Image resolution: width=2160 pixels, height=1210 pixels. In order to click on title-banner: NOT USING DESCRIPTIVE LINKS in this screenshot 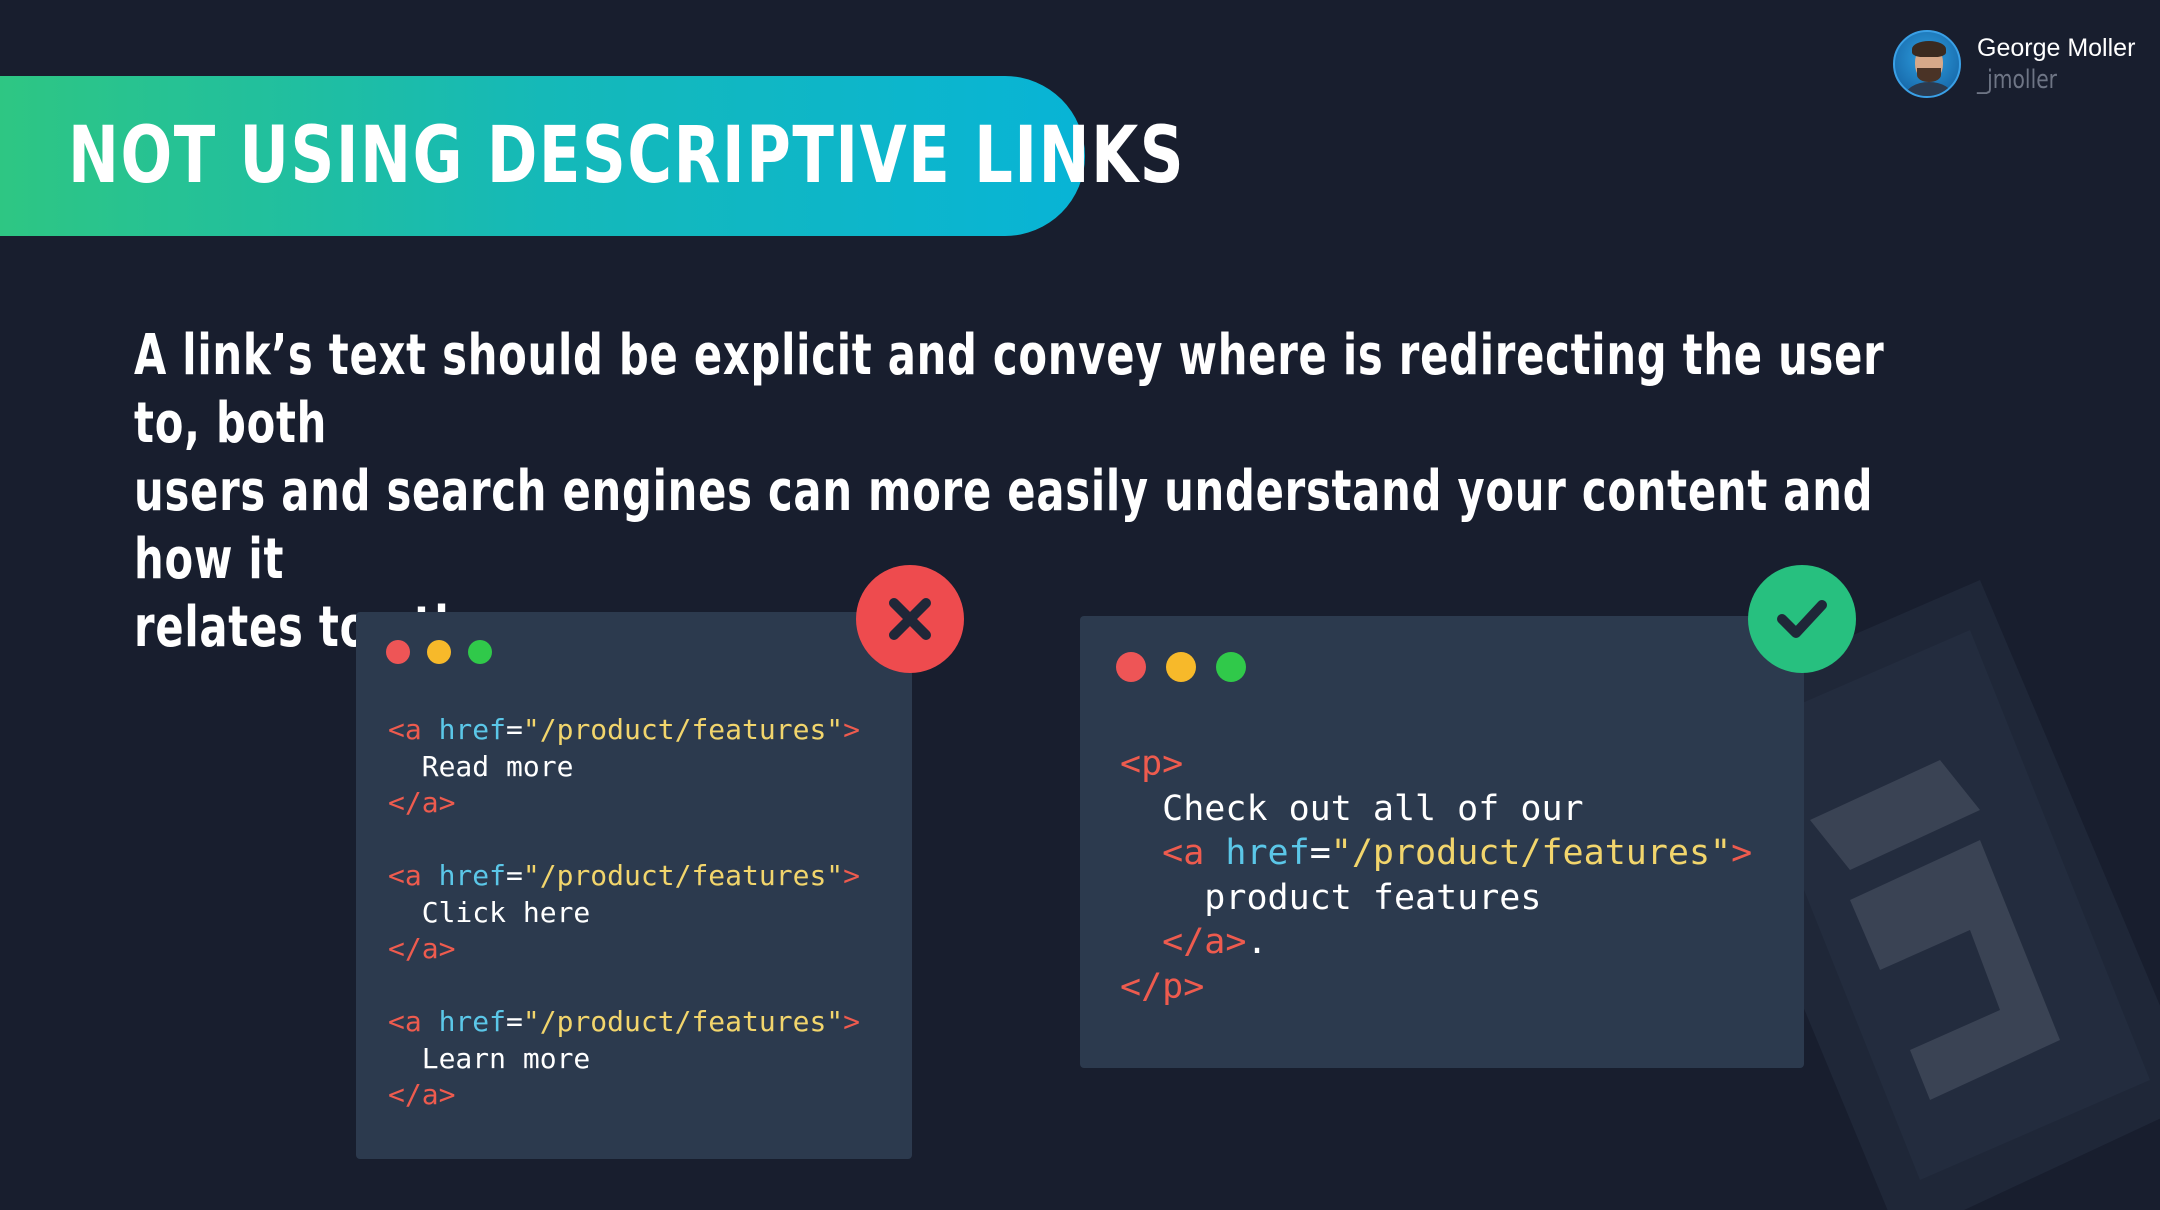, I will do `click(592, 156)`.